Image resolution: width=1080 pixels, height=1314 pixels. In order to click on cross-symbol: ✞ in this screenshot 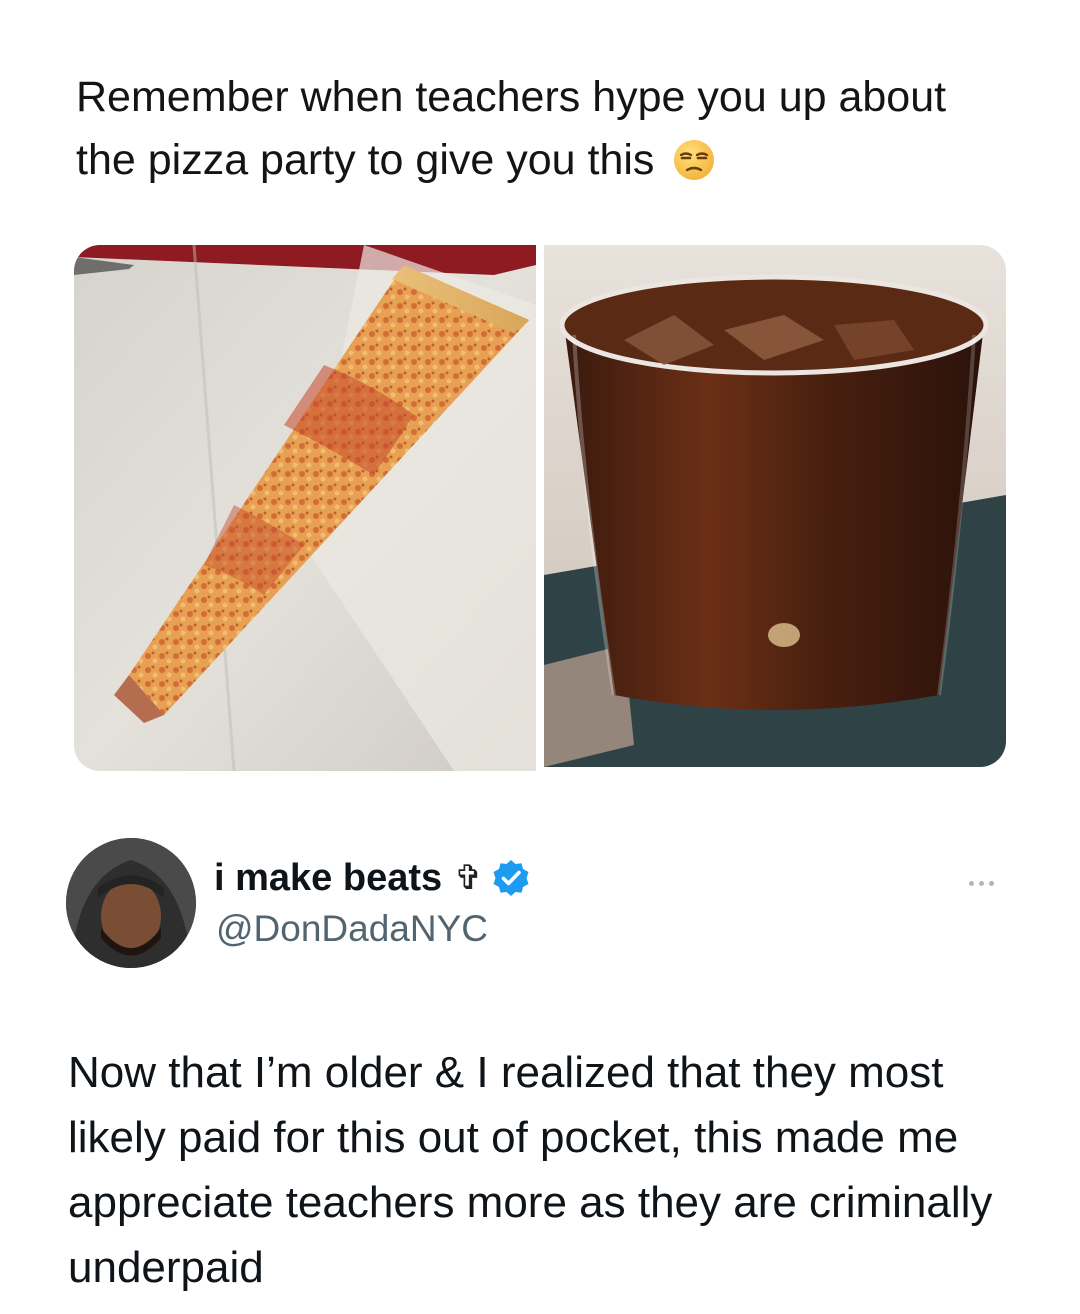, I will do `click(468, 878)`.